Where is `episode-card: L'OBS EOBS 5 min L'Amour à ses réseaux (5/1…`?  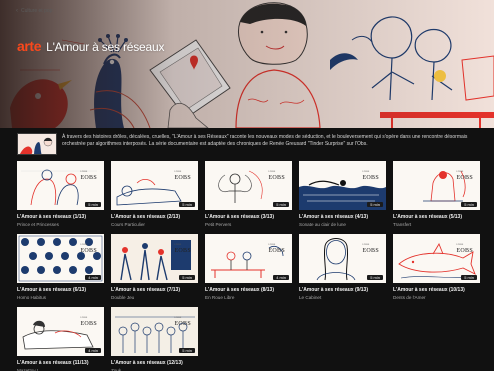
episode-card: L'OBS EOBS 5 min L'Amour à ses réseaux (5/1… is located at coordinates (436, 194).